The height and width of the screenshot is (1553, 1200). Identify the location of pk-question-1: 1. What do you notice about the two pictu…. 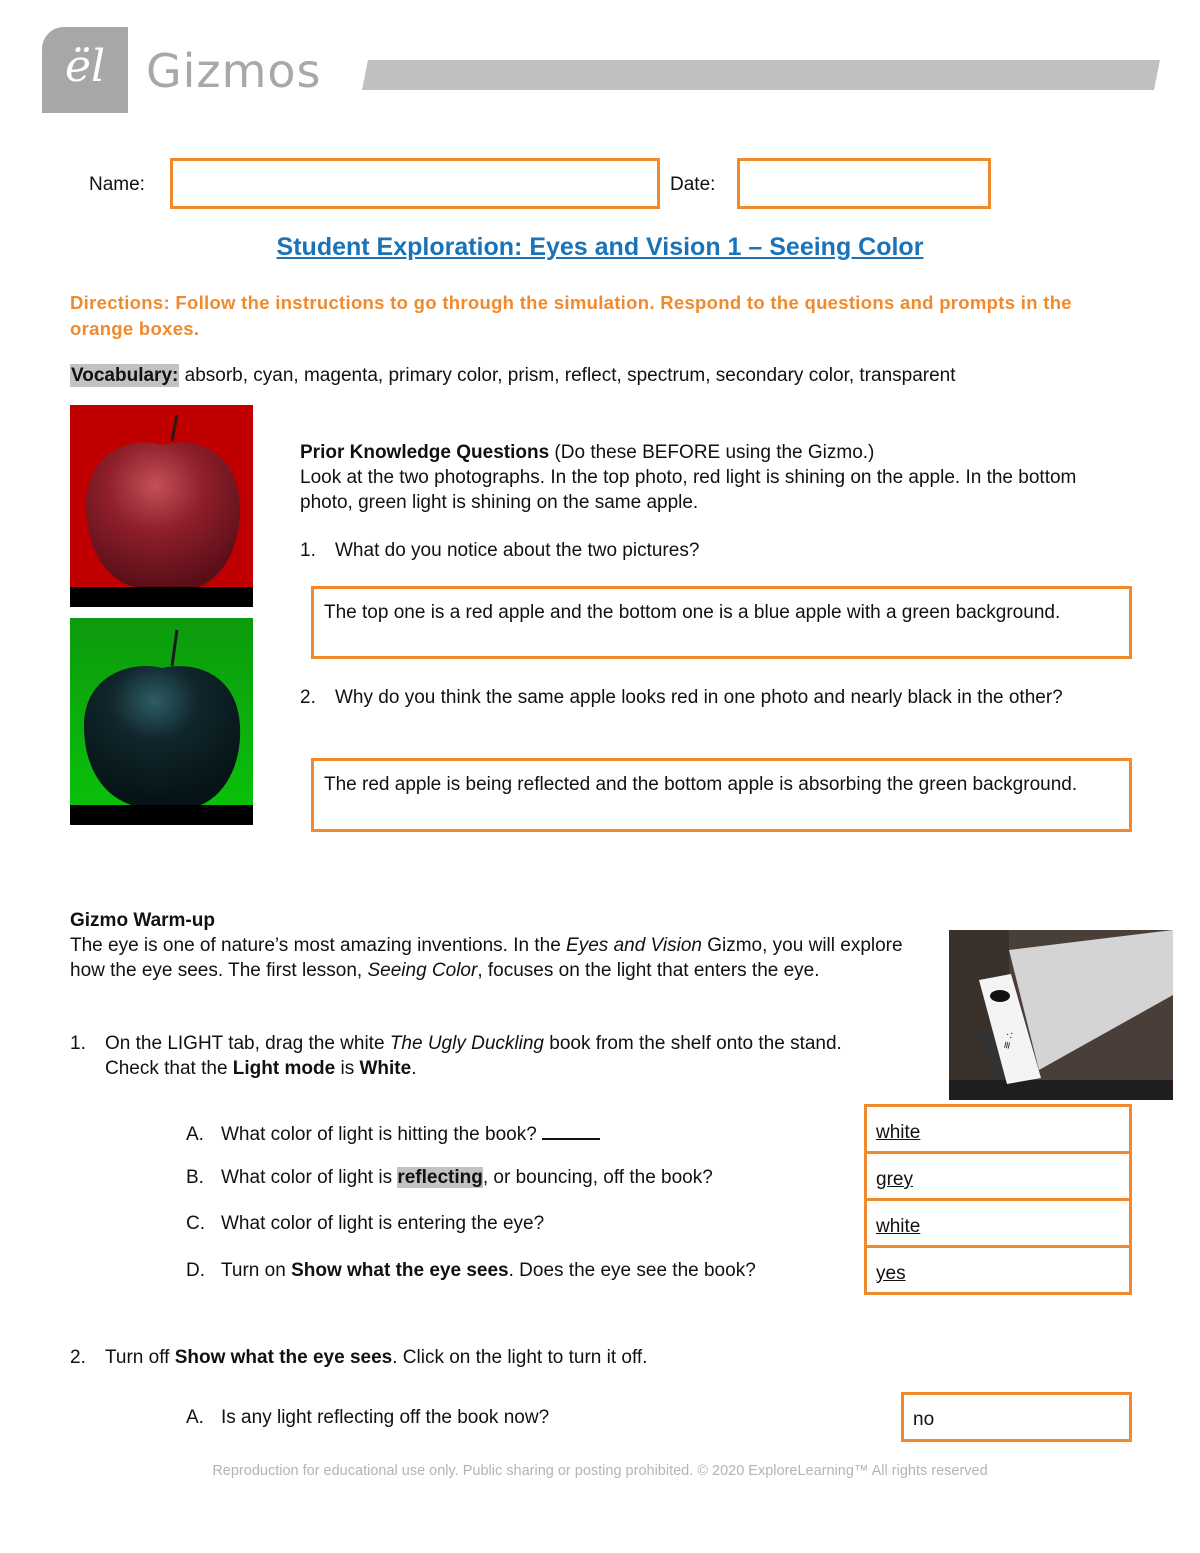
(499, 550).